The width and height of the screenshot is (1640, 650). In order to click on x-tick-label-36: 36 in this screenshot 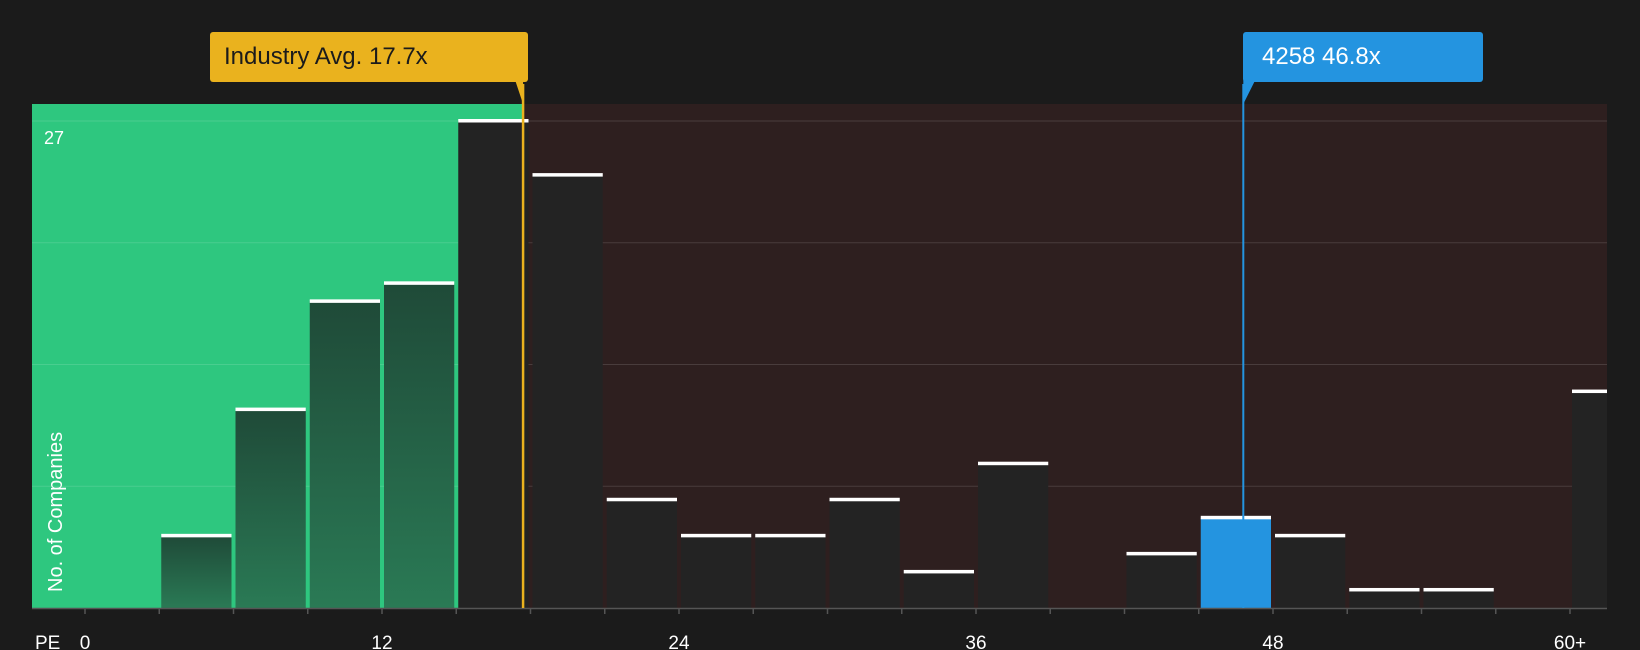, I will do `click(975, 641)`.